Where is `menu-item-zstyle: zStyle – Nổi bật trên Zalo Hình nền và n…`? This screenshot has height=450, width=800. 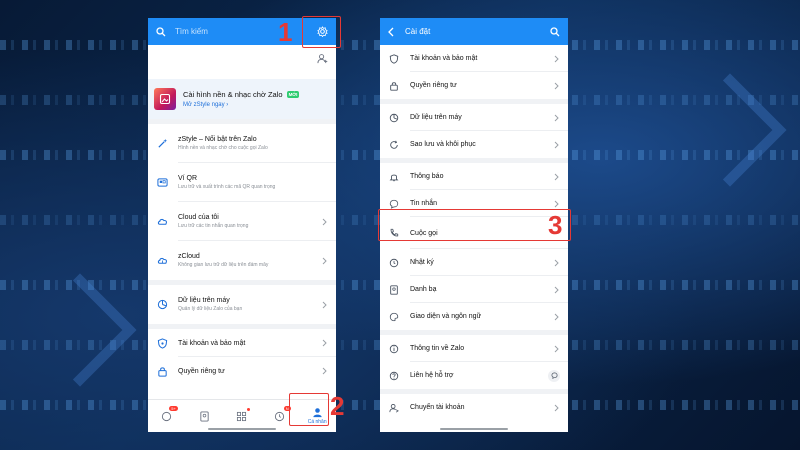
menu-item-zstyle: zStyle – Nổi bật trên Zalo Hình nền và n… is located at coordinates (242, 143).